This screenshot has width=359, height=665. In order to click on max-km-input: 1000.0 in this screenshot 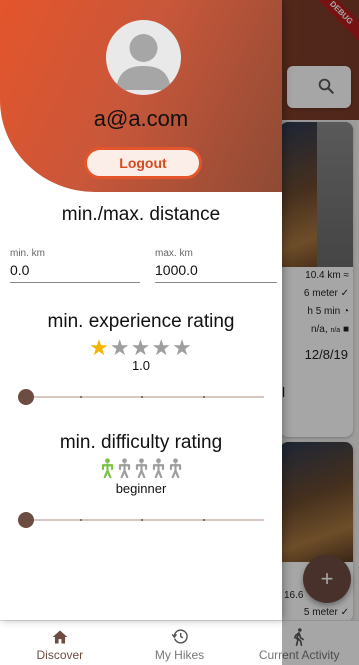, I will do `click(216, 272)`.